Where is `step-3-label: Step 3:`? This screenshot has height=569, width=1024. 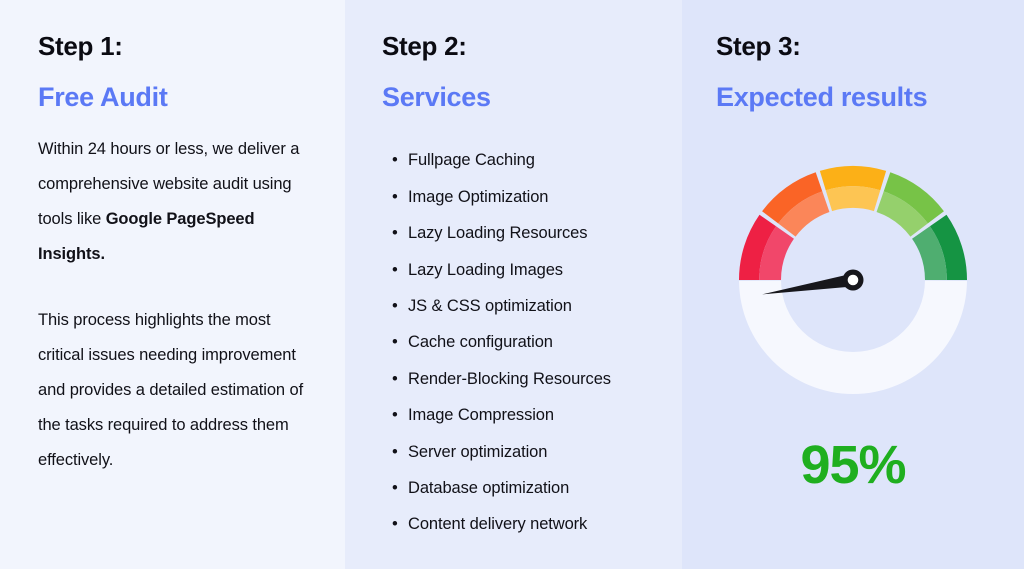
step-3-label: Step 3: is located at coordinates (758, 46).